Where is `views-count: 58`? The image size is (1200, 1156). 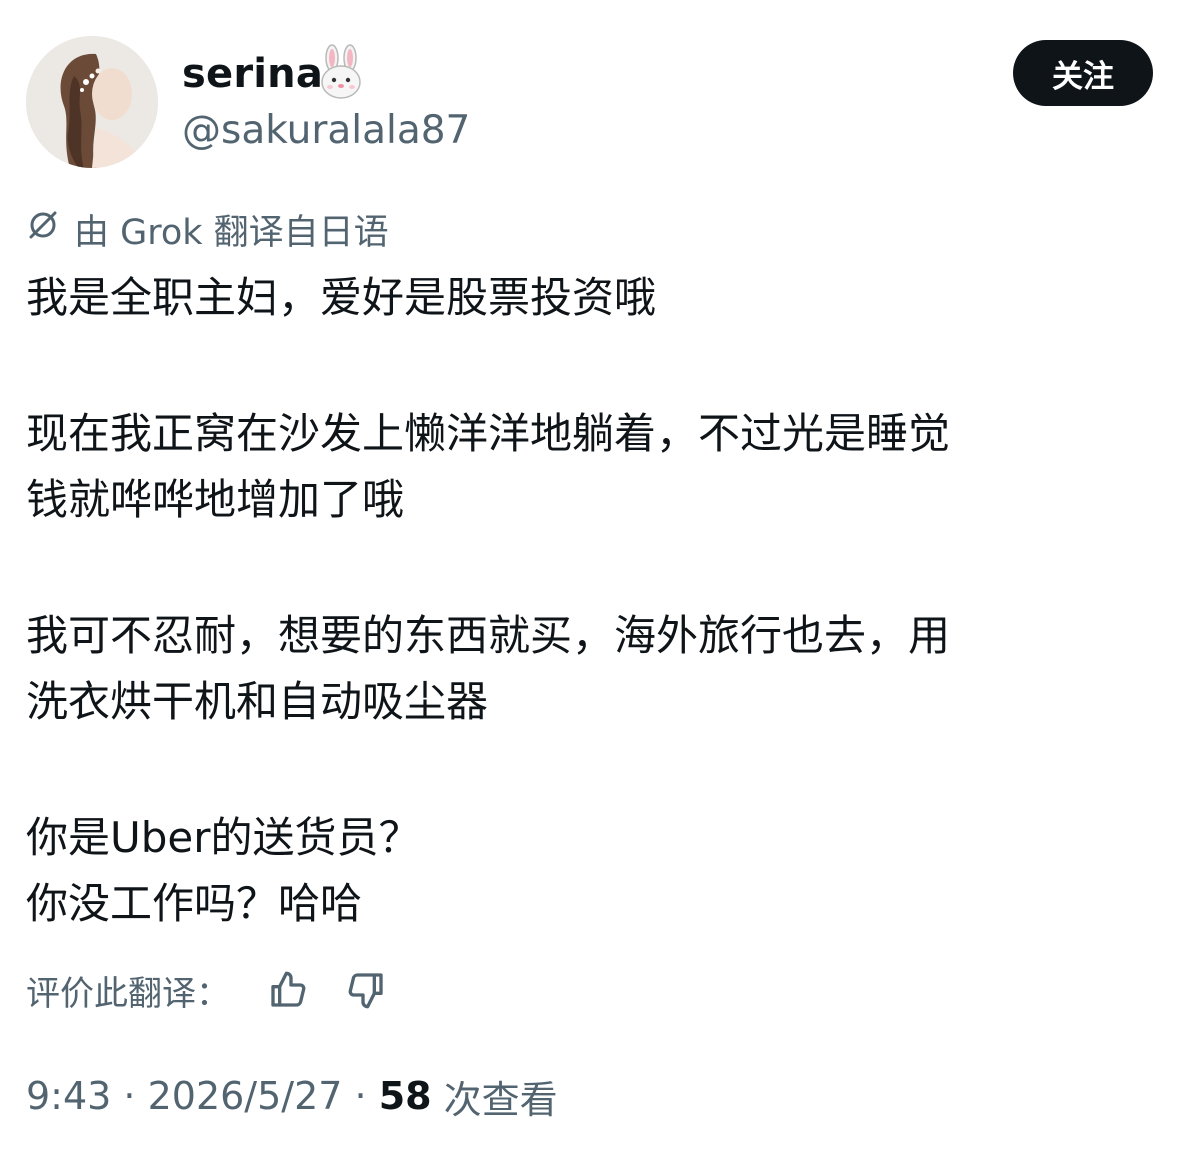
views-count: 58 is located at coordinates (405, 1096).